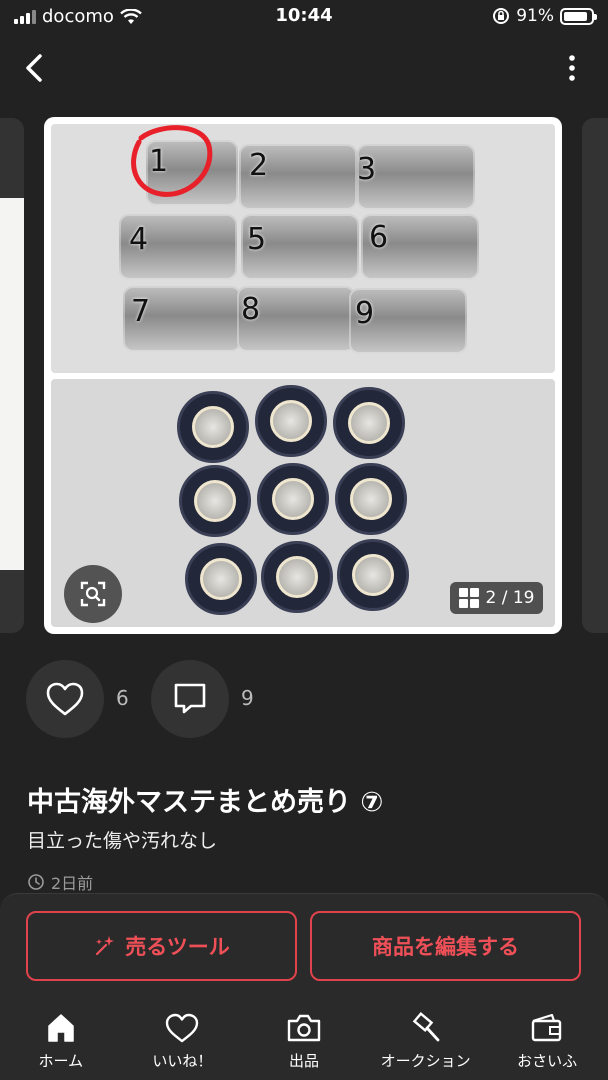 This screenshot has width=608, height=1080. I want to click on sparkle-icon, so click(105, 946).